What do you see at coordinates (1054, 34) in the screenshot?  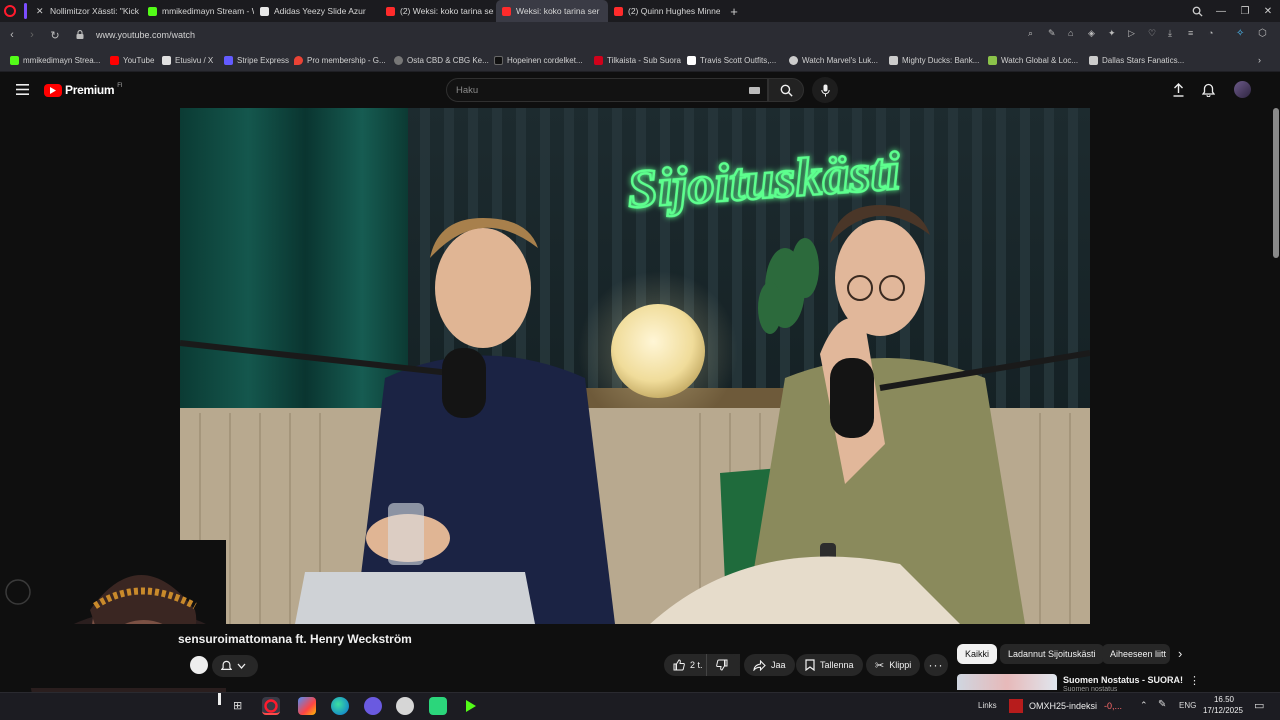 I see `edit-icon: ✎` at bounding box center [1054, 34].